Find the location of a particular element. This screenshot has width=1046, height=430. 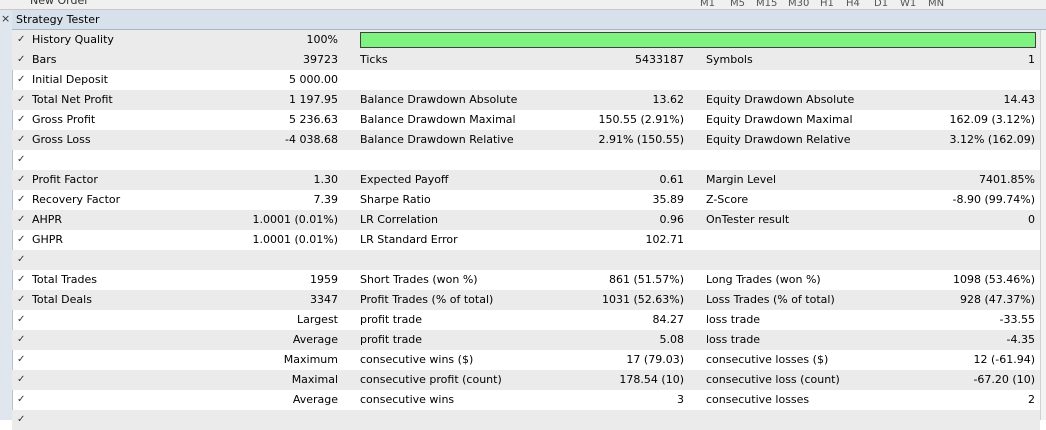

stat-label: GHPR is located at coordinates (48, 239).